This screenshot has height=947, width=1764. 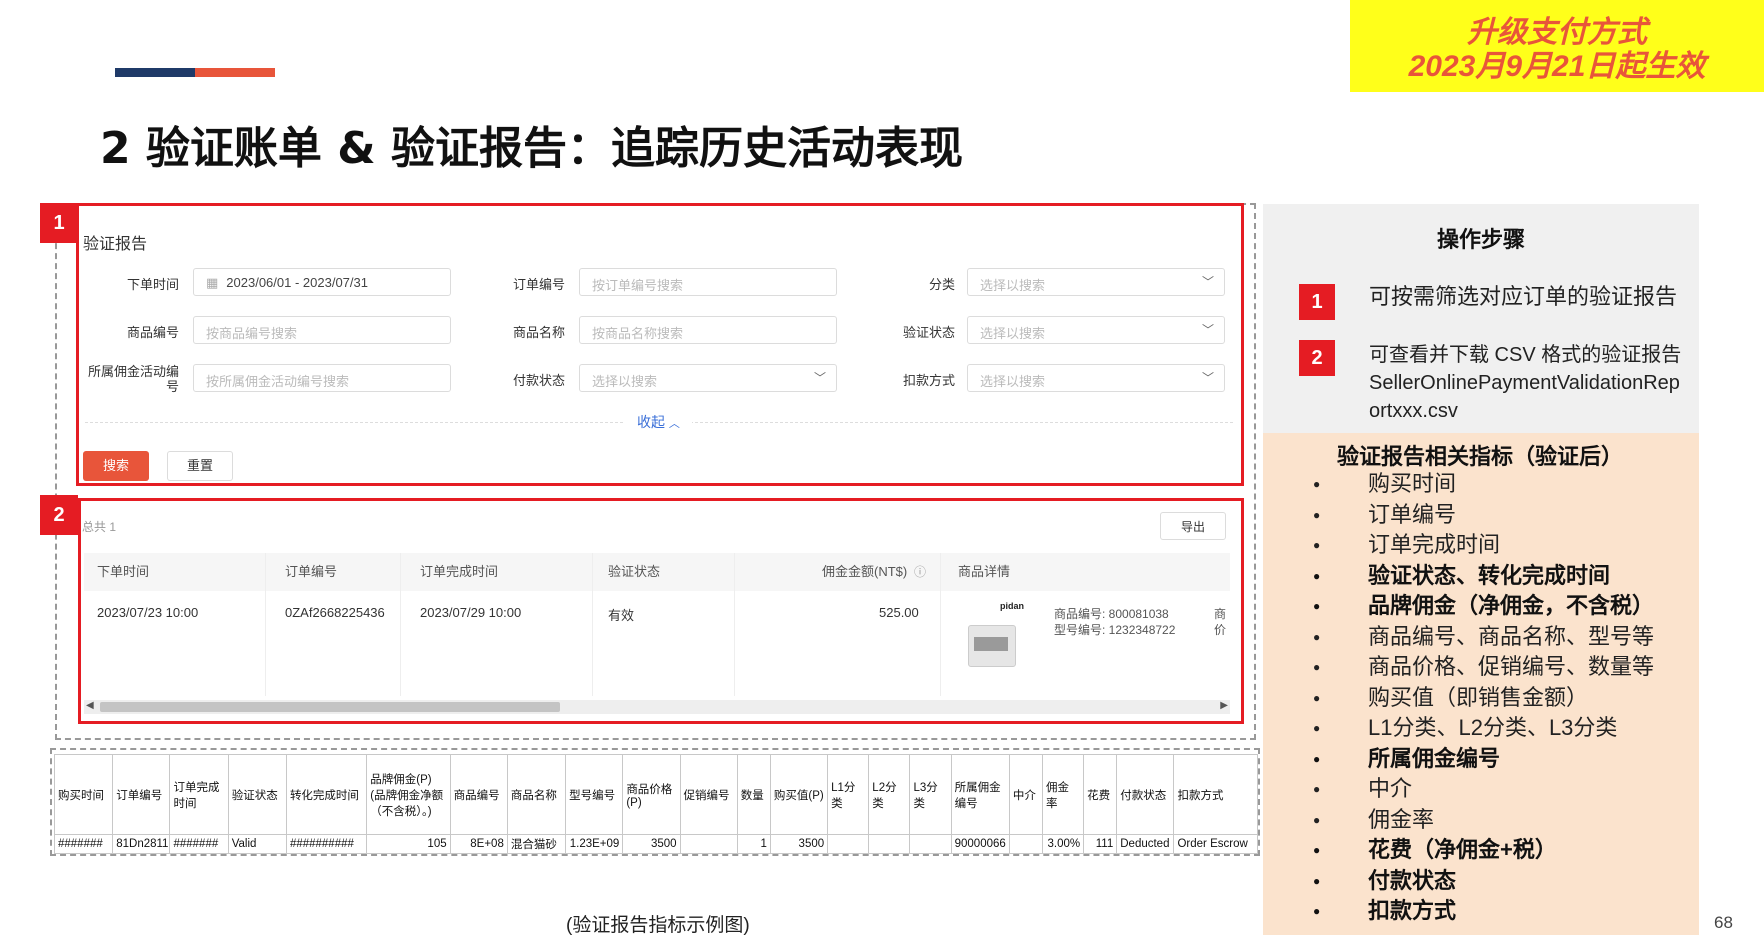 I want to click on campaign-label: 所属佣金活动编号, so click(x=133, y=379).